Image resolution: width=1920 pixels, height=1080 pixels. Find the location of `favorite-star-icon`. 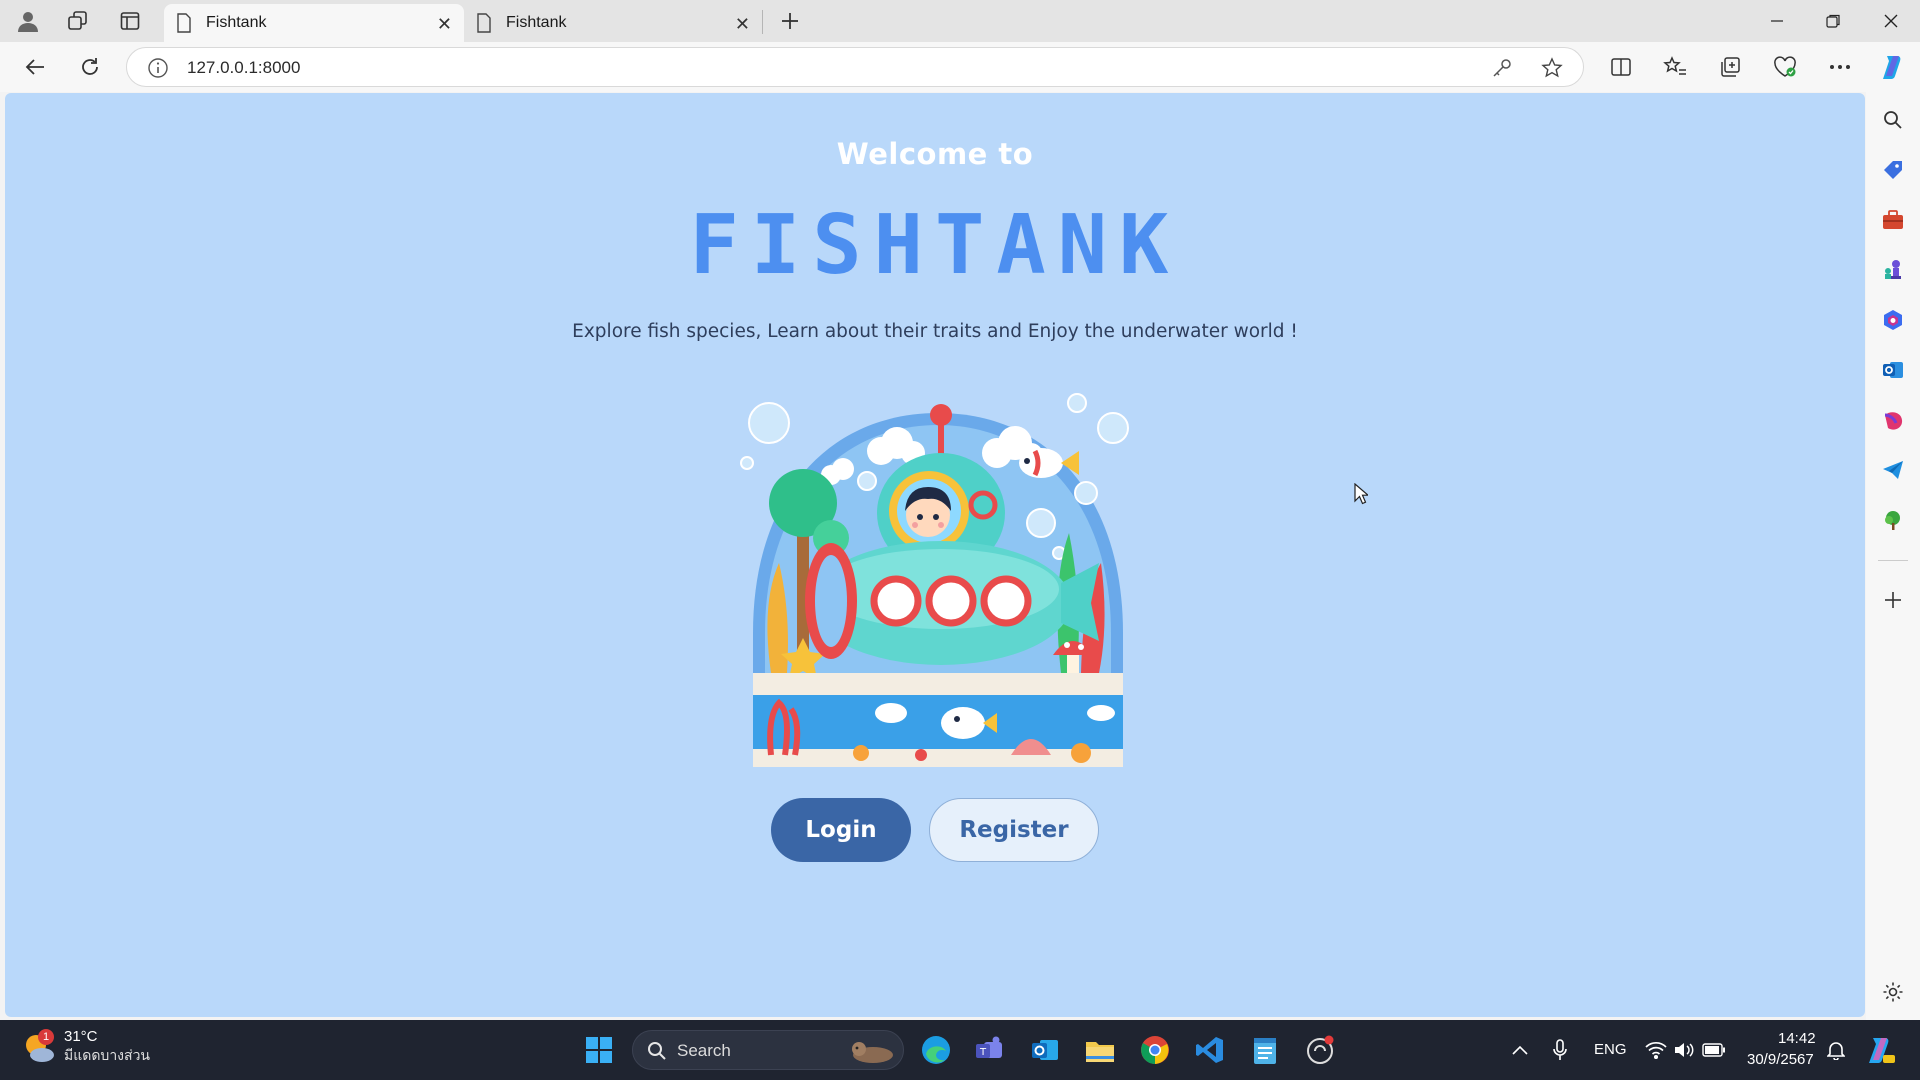

favorite-star-icon is located at coordinates (1552, 68).